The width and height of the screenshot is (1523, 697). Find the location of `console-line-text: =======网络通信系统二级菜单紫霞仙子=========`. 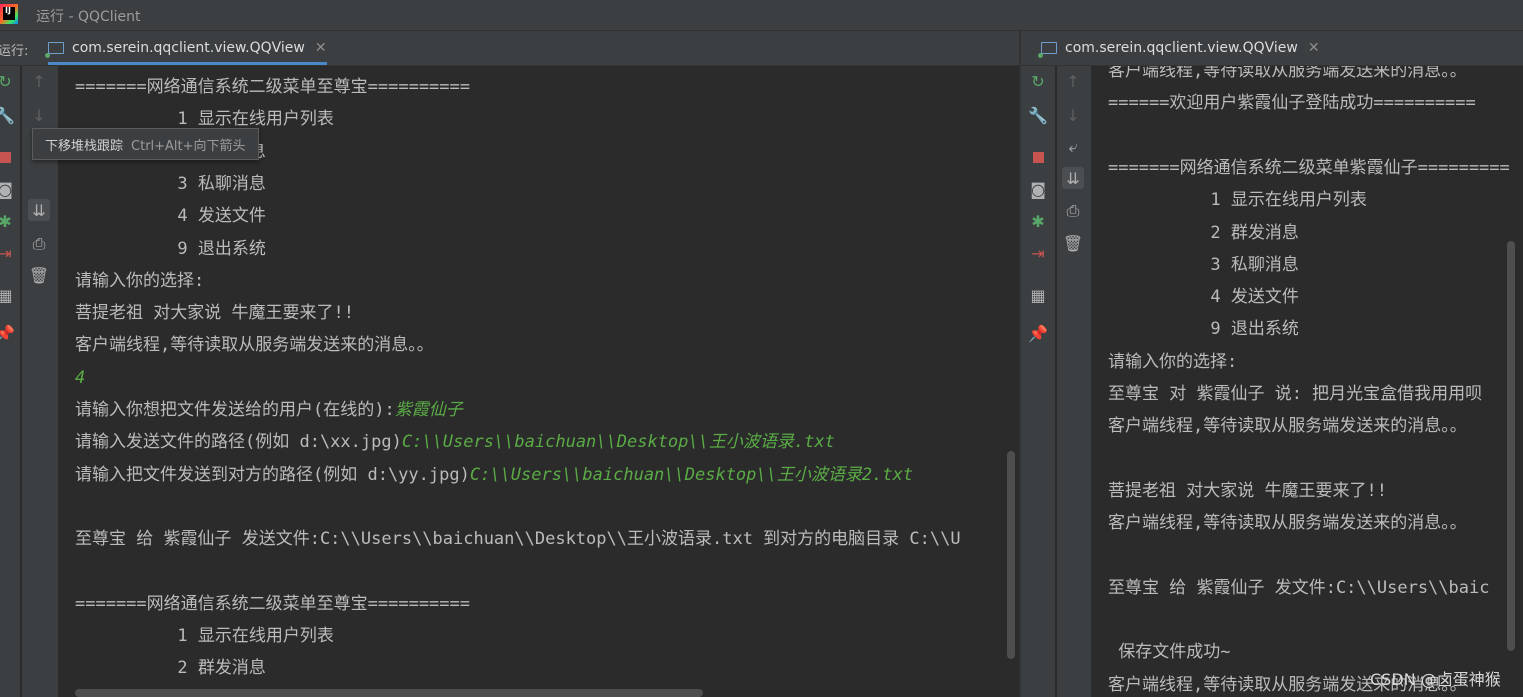

console-line-text: =======网络通信系统二级菜单紫霞仙子========= is located at coordinates (1309, 167).